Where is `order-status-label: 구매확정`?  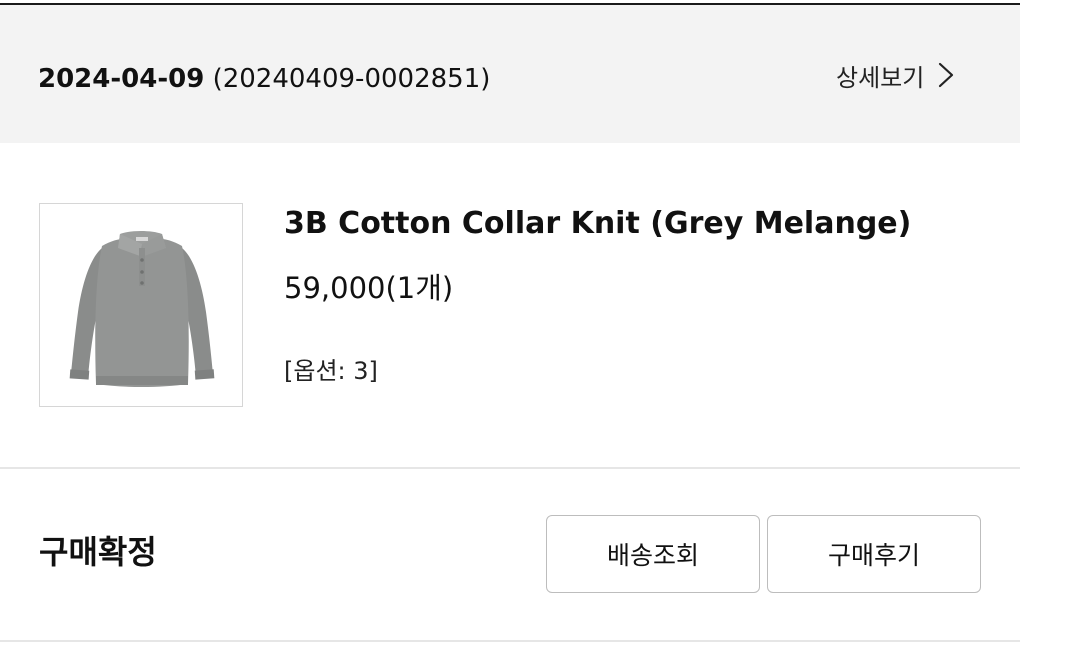 order-status-label: 구매확정 is located at coordinates (98, 552).